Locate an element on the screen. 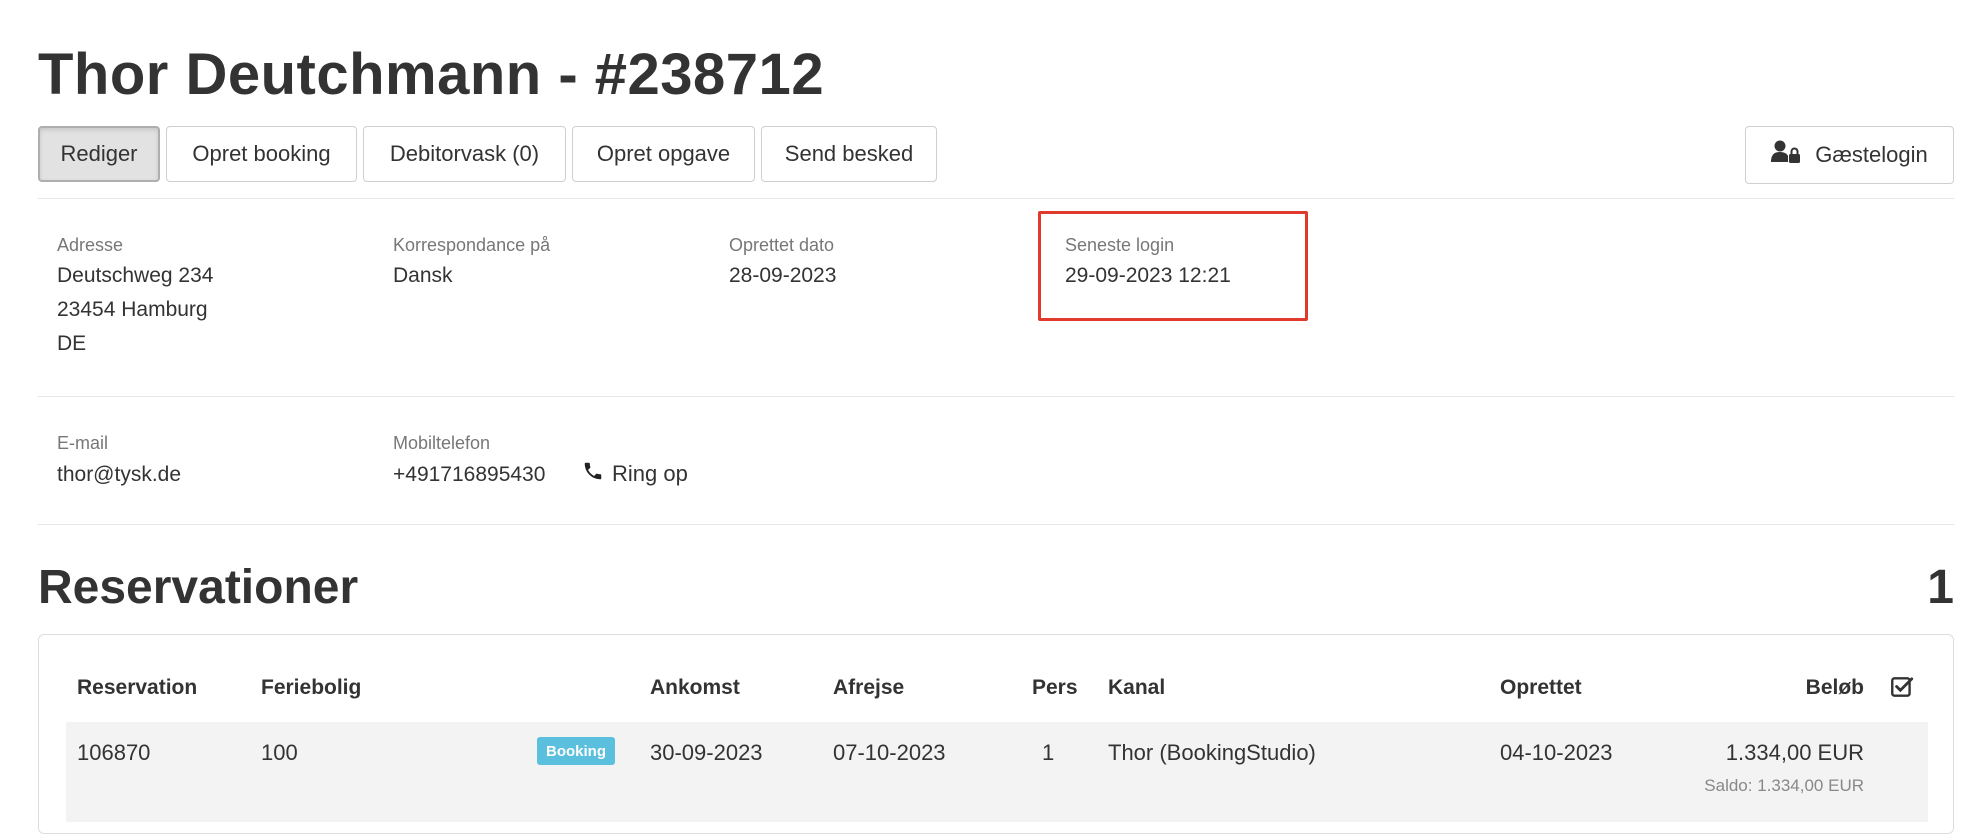  address-label: Adresse is located at coordinates (90, 245).